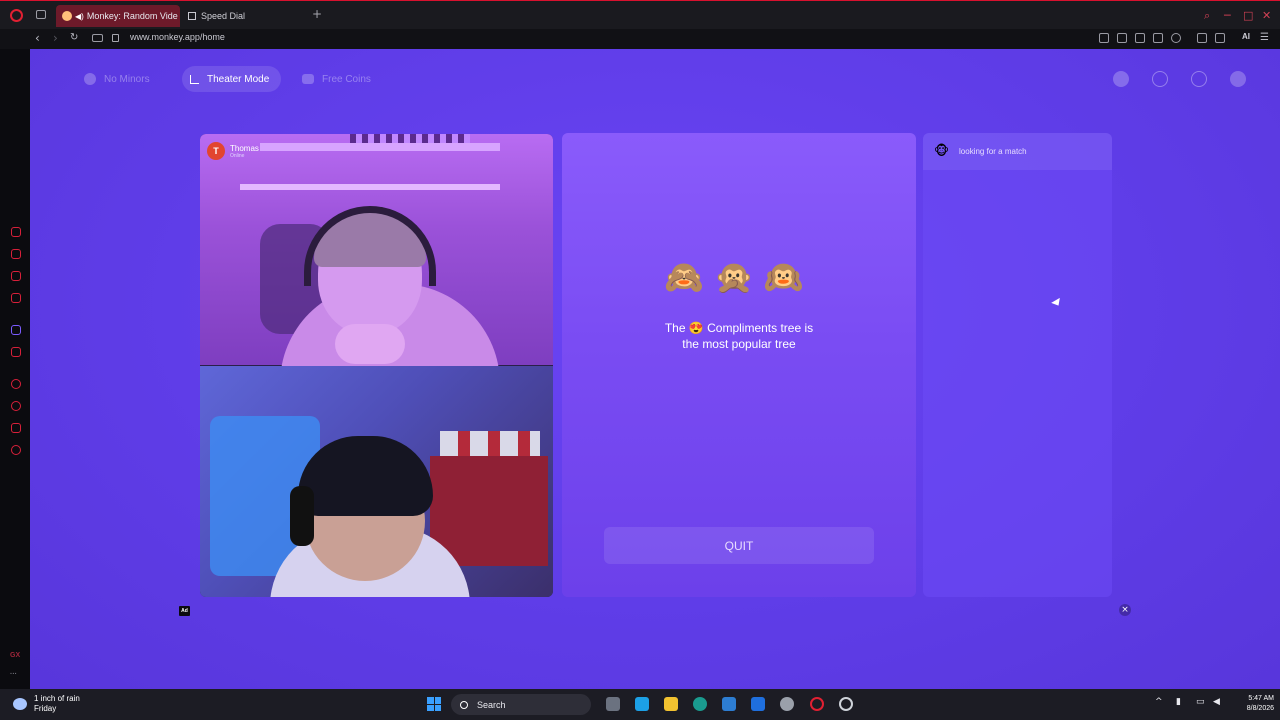 The width and height of the screenshot is (1280, 720). I want to click on tab-label: Speed Dial, so click(223, 16).